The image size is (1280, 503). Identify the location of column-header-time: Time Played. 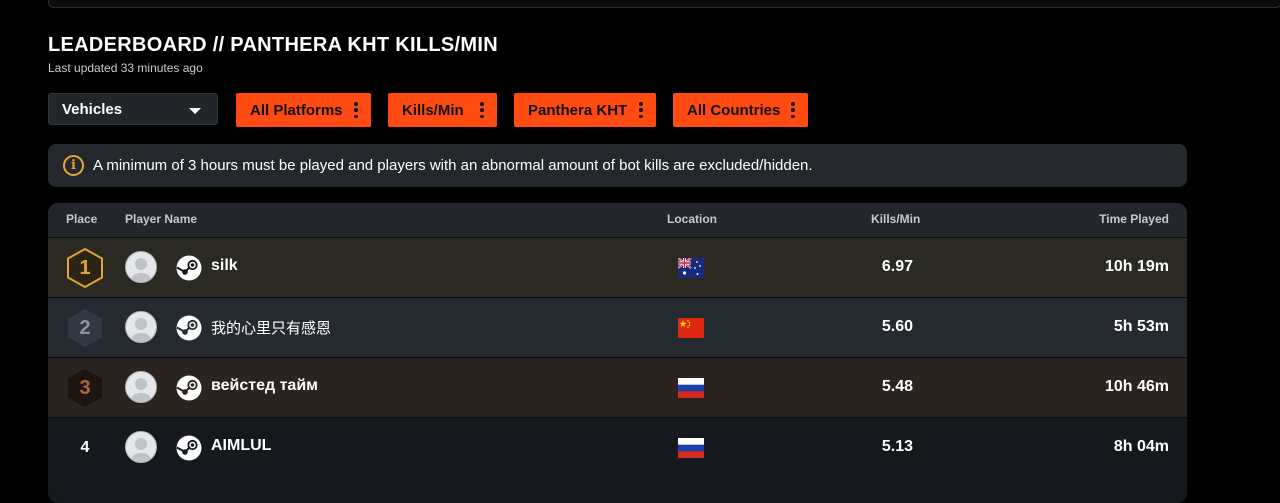
(1134, 219).